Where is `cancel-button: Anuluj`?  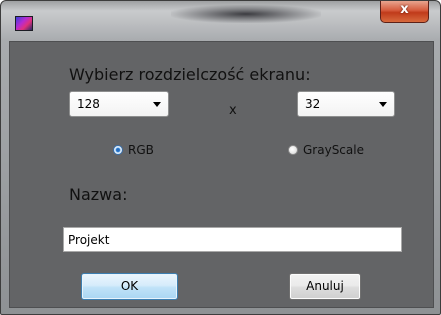
cancel-button: Anuluj is located at coordinates (325, 286).